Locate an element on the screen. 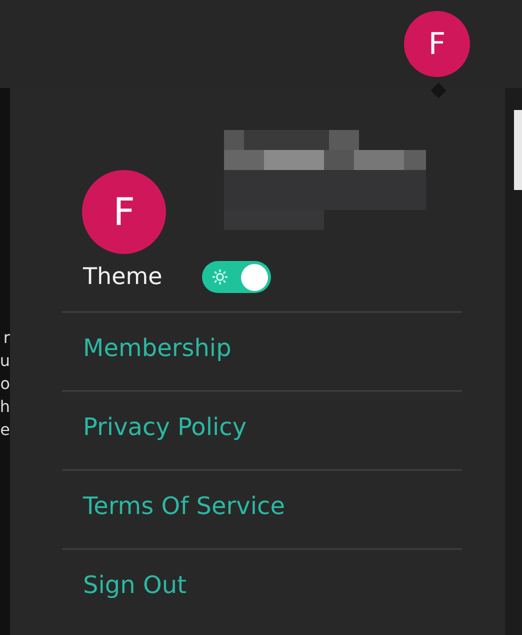 This screenshot has height=635, width=522. scrollbar-thumb is located at coordinates (518, 150).